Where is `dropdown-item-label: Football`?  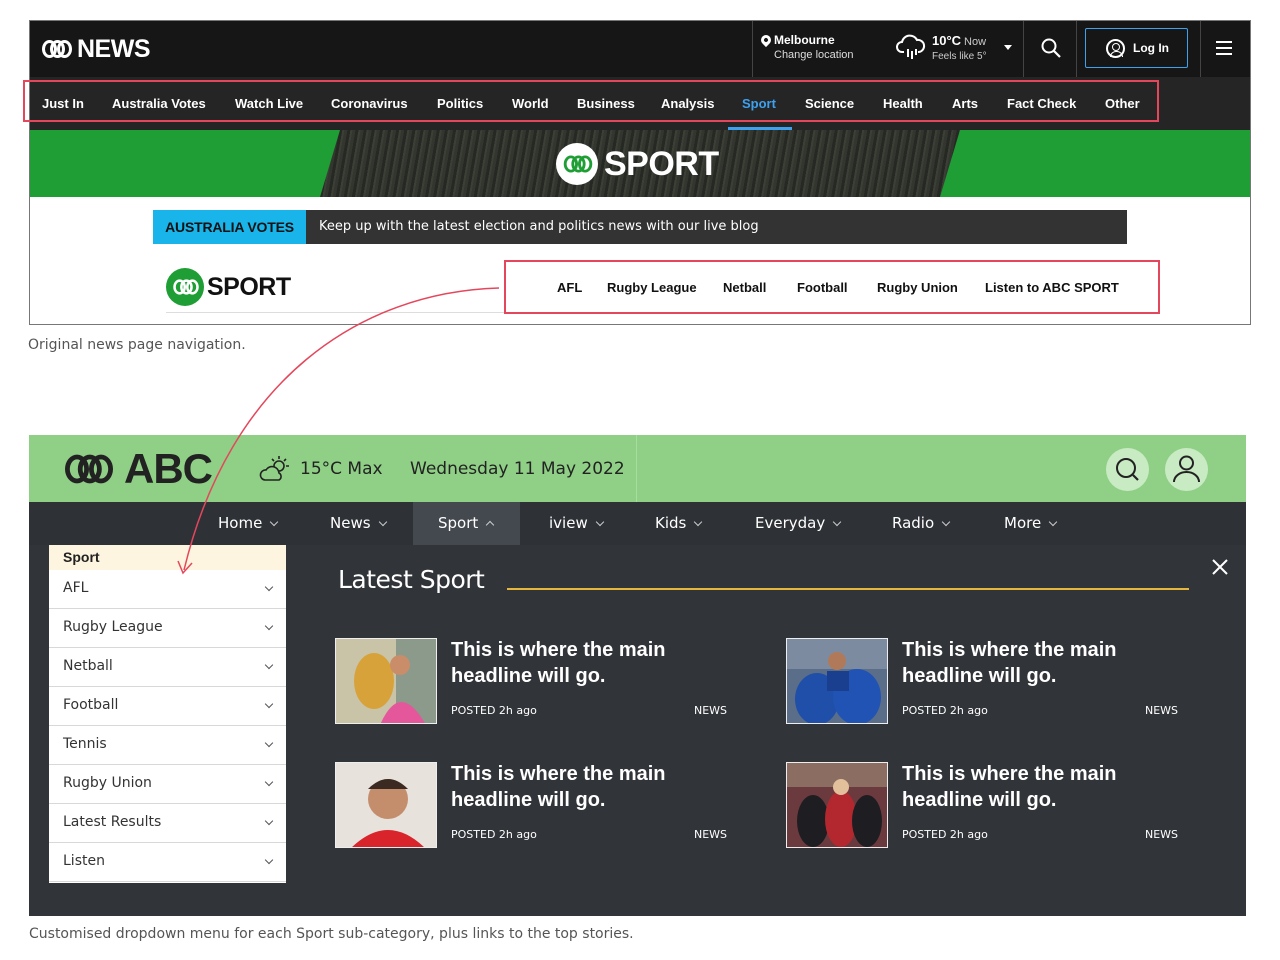
dropdown-item-label: Football is located at coordinates (91, 705).